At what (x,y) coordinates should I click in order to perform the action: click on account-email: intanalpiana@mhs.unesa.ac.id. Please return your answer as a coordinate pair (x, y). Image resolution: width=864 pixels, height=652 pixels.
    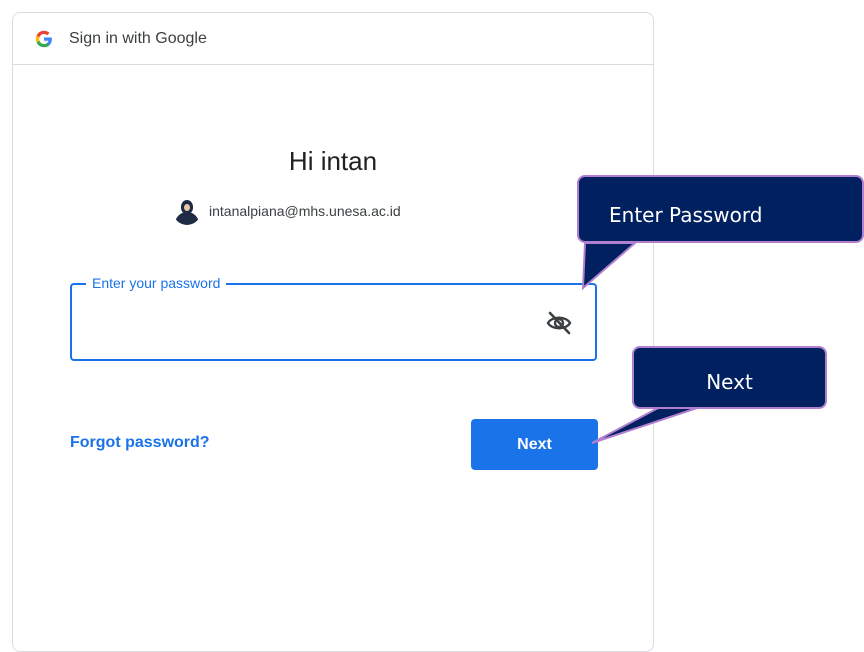
    Looking at the image, I should click on (305, 211).